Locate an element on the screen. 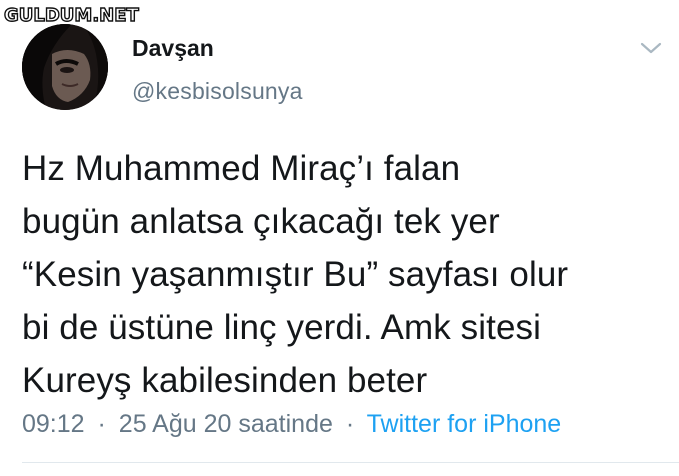 The image size is (679, 476). tweet-line: “Kesin yaşanmıştır Bu” sayfası olur is located at coordinates (295, 274).